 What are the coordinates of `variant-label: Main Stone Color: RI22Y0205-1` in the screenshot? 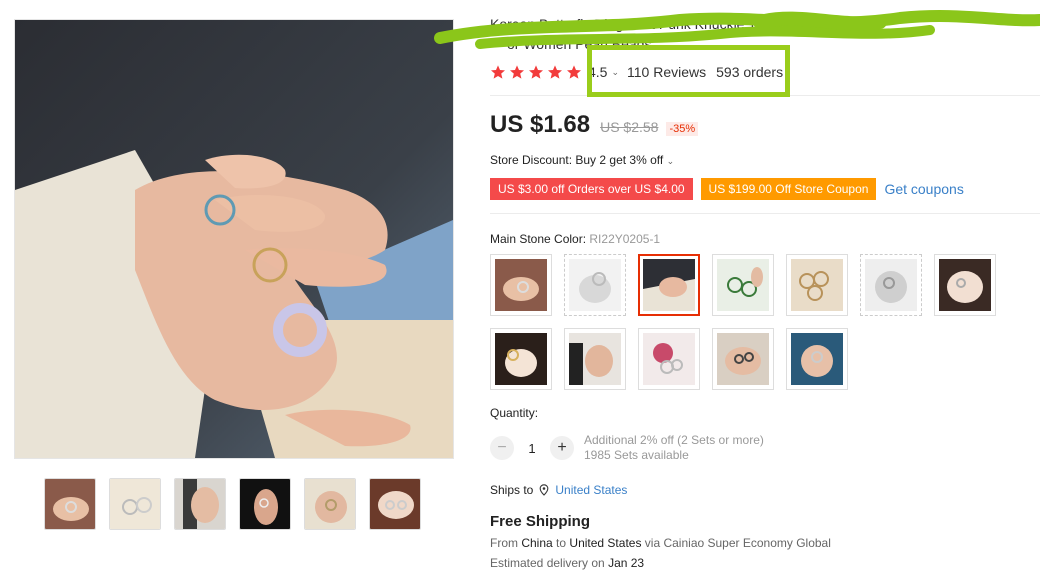 It's located at (575, 239).